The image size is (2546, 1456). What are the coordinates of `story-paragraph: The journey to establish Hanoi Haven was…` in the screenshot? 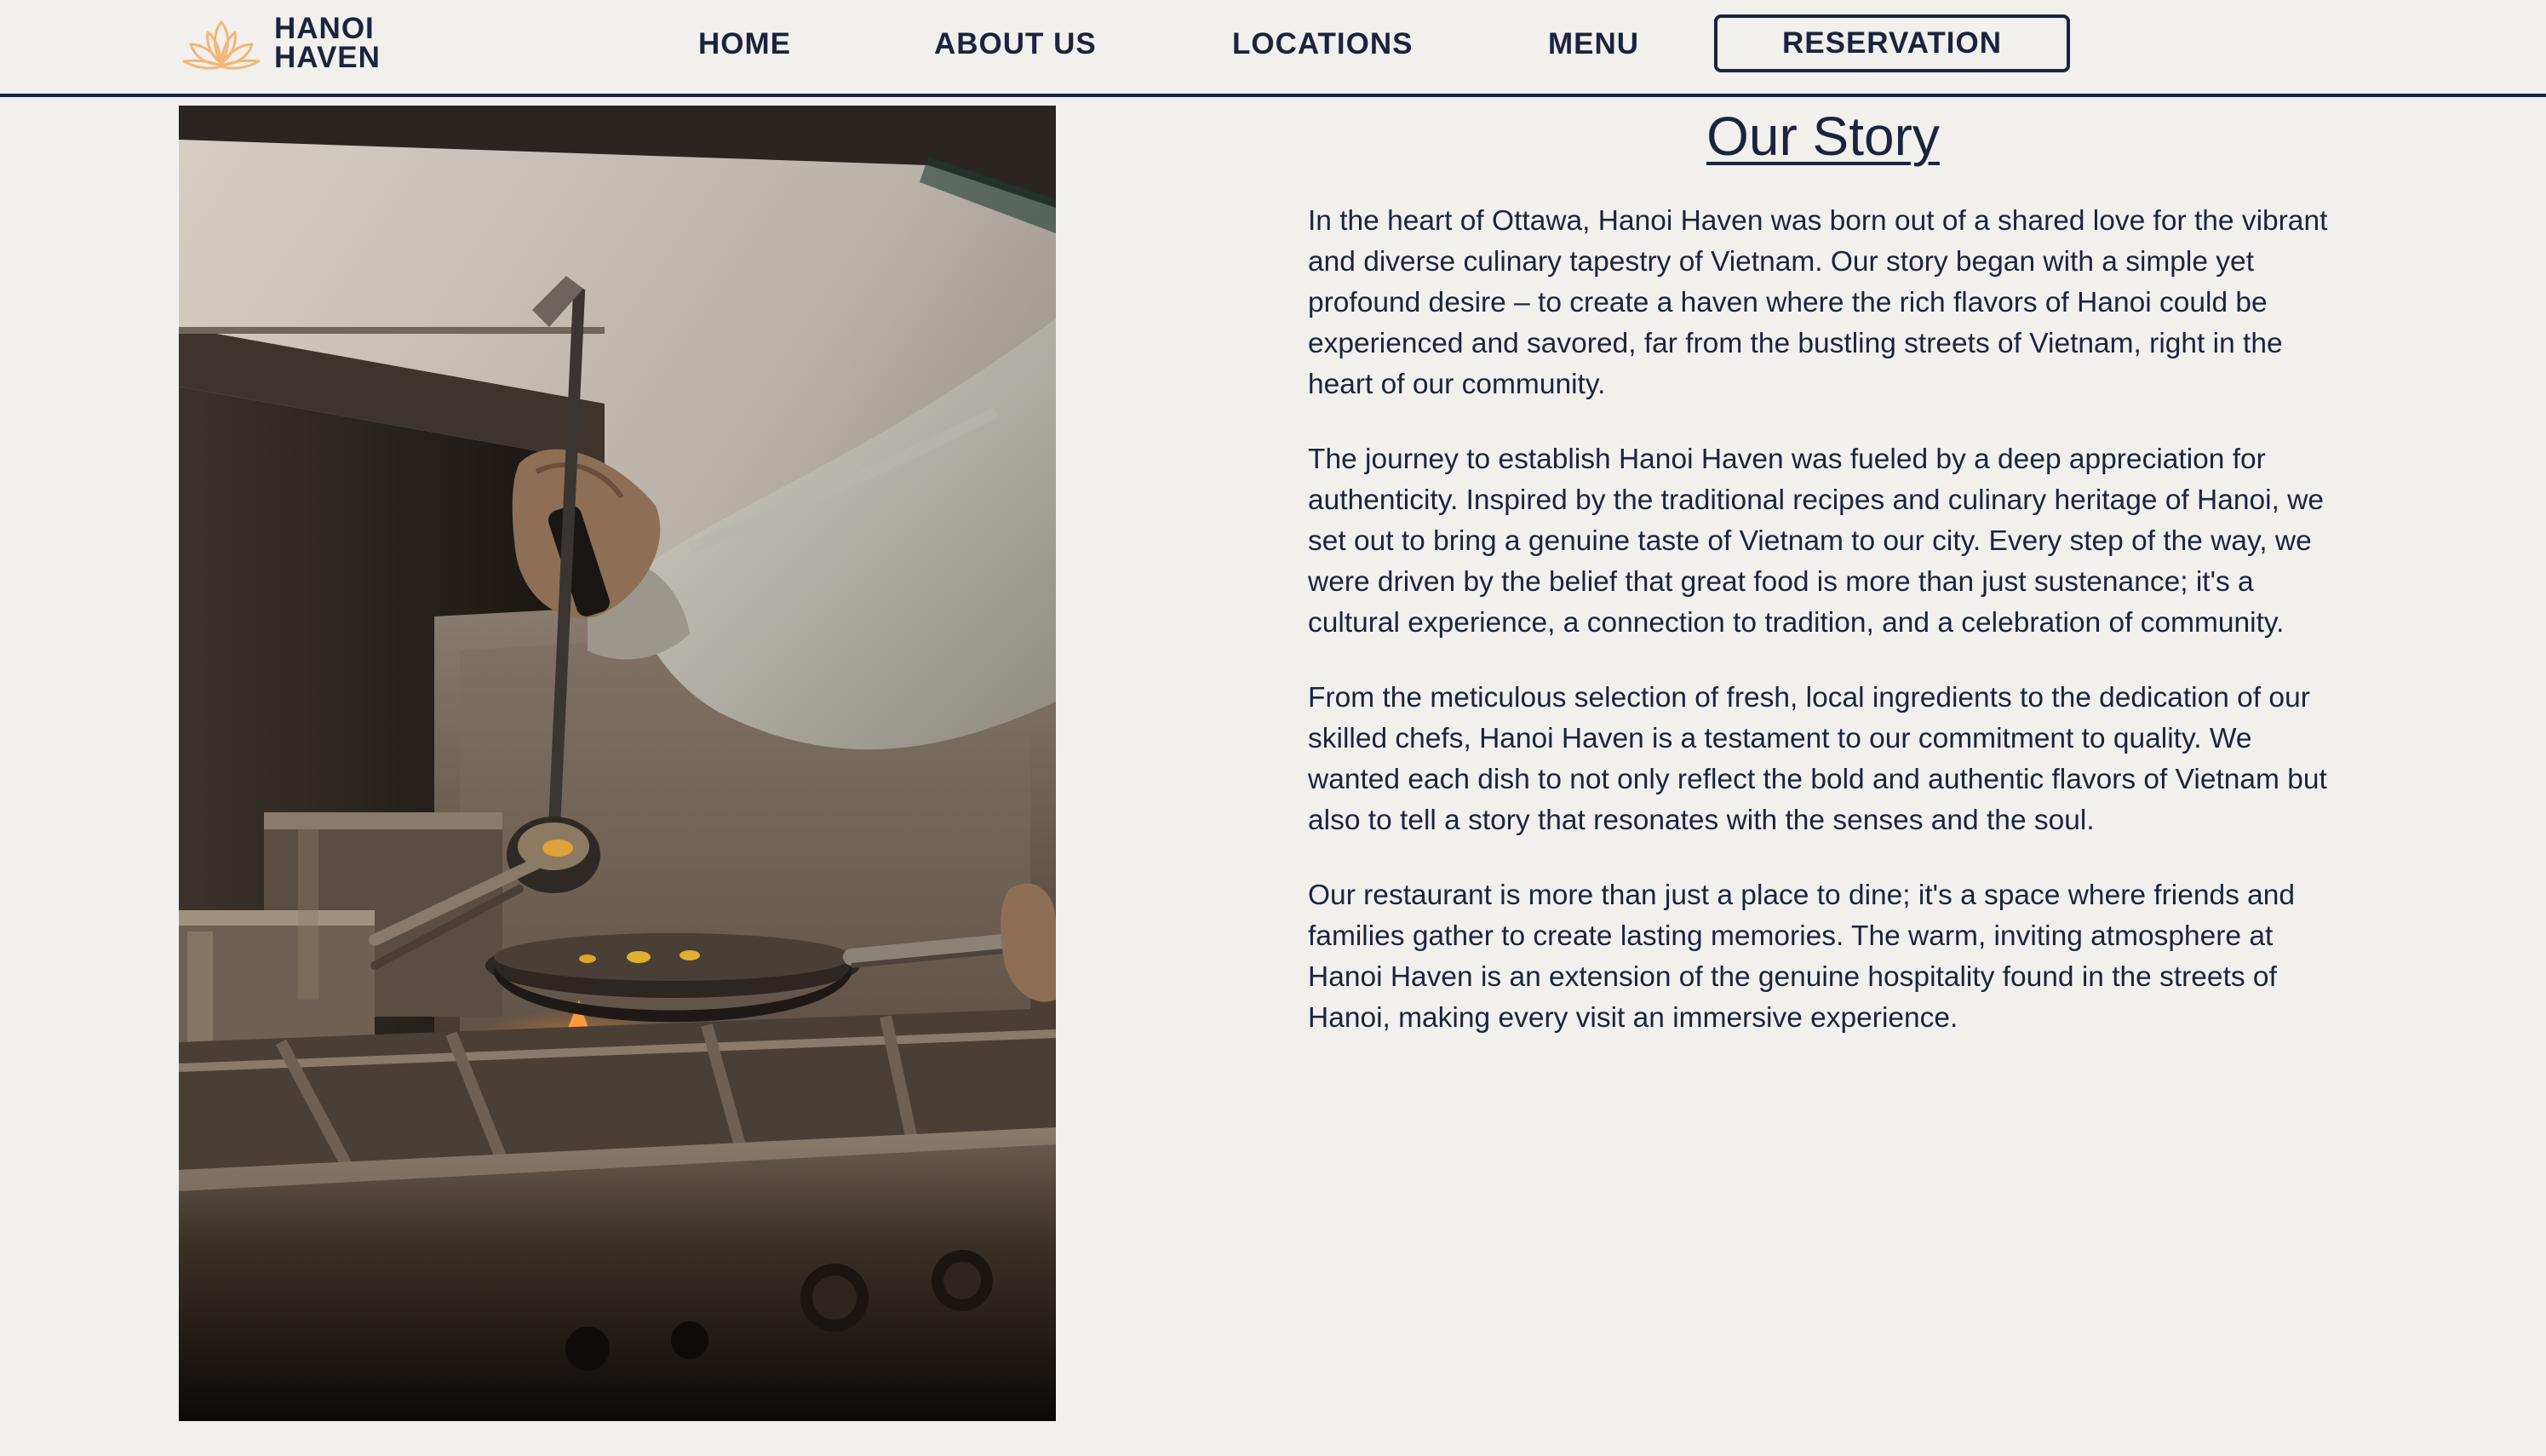 It's located at (1816, 542).